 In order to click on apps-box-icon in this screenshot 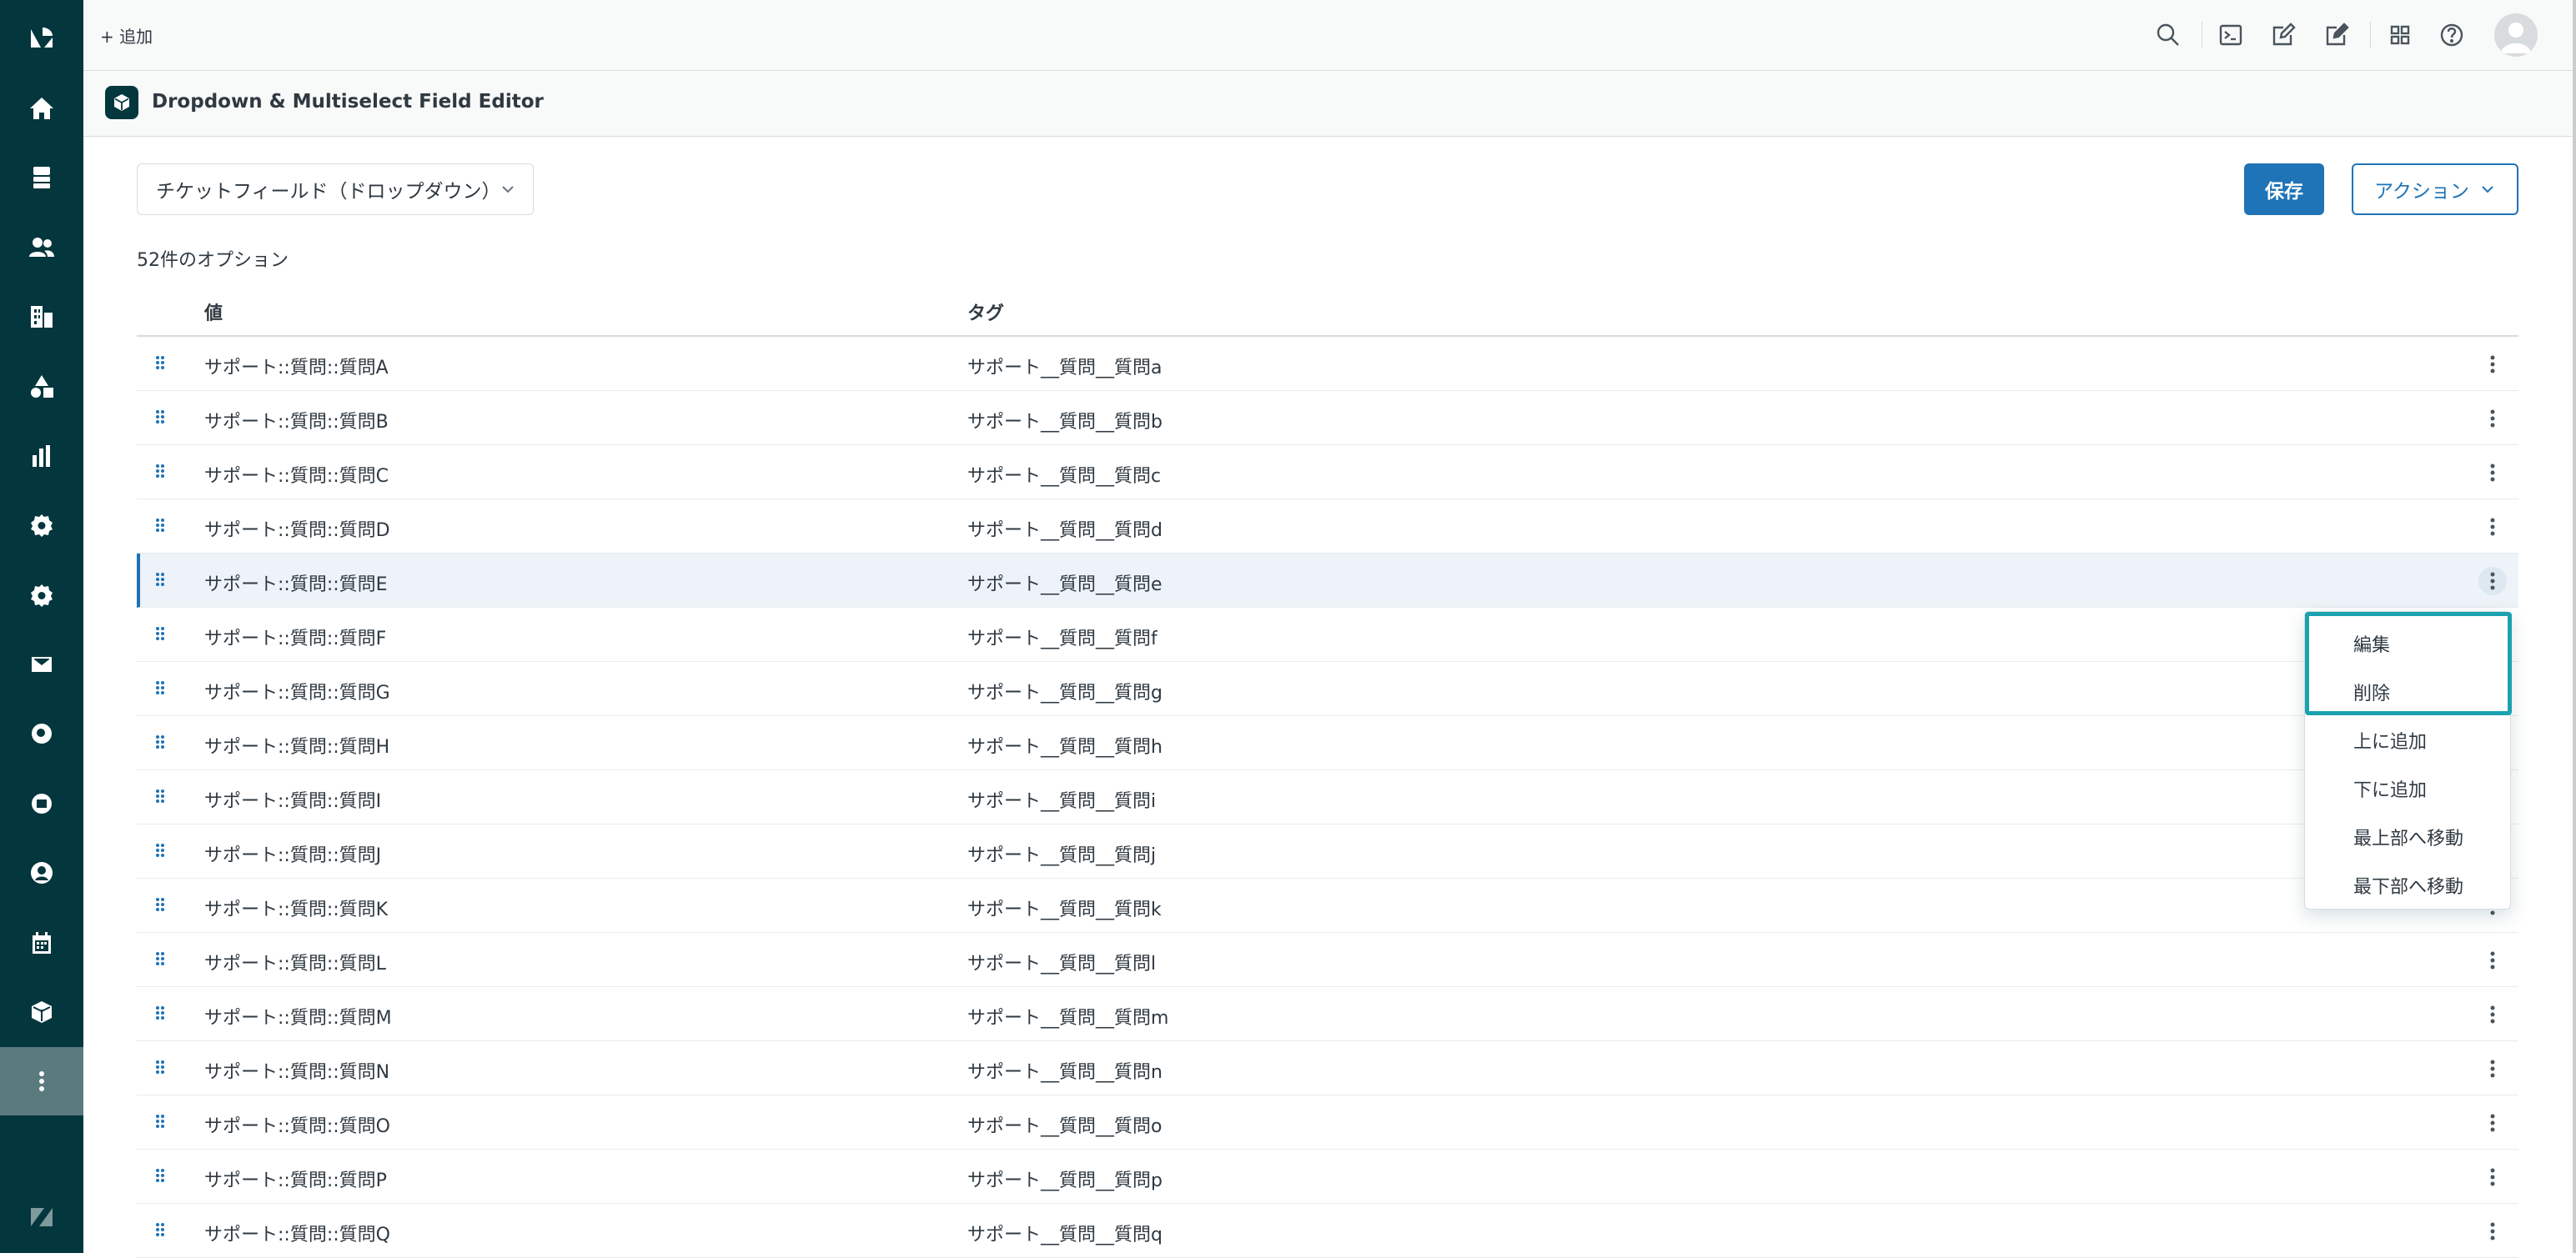, I will do `click(41, 1012)`.